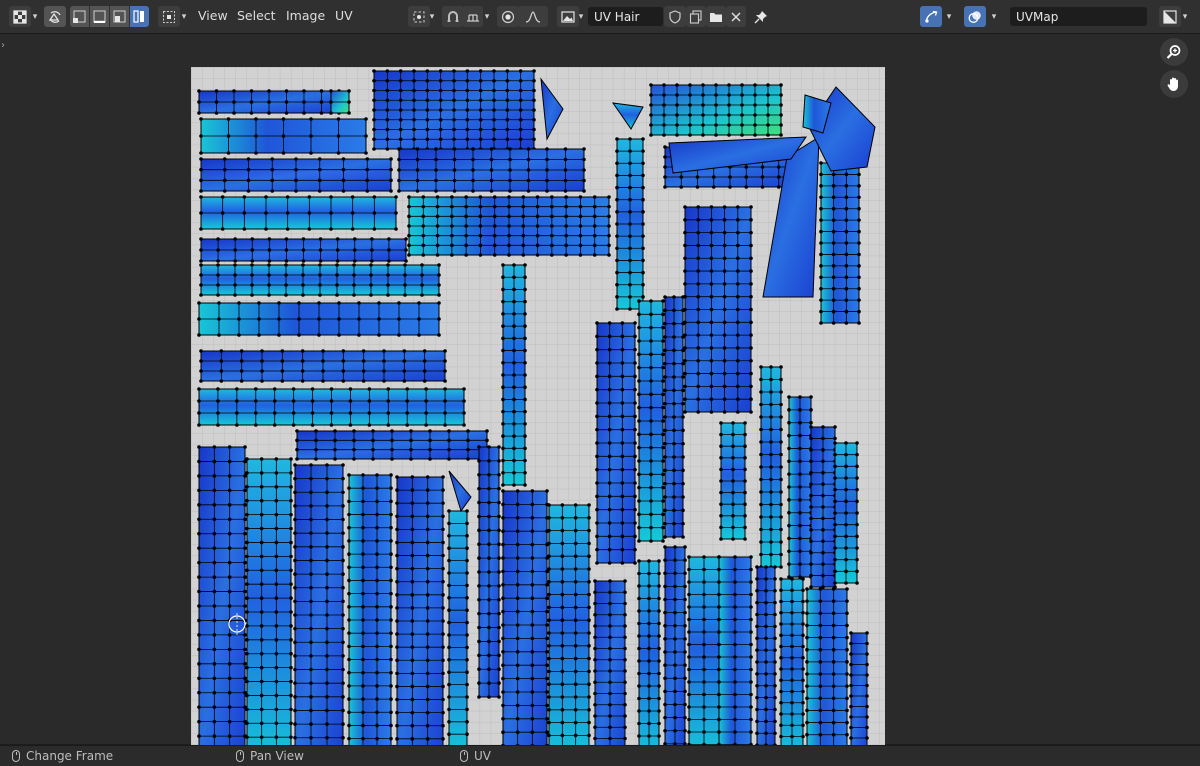 This screenshot has width=1200, height=766. Describe the element at coordinates (1078, 16) in the screenshot. I see `uv-map-name-field: UVMap` at that location.